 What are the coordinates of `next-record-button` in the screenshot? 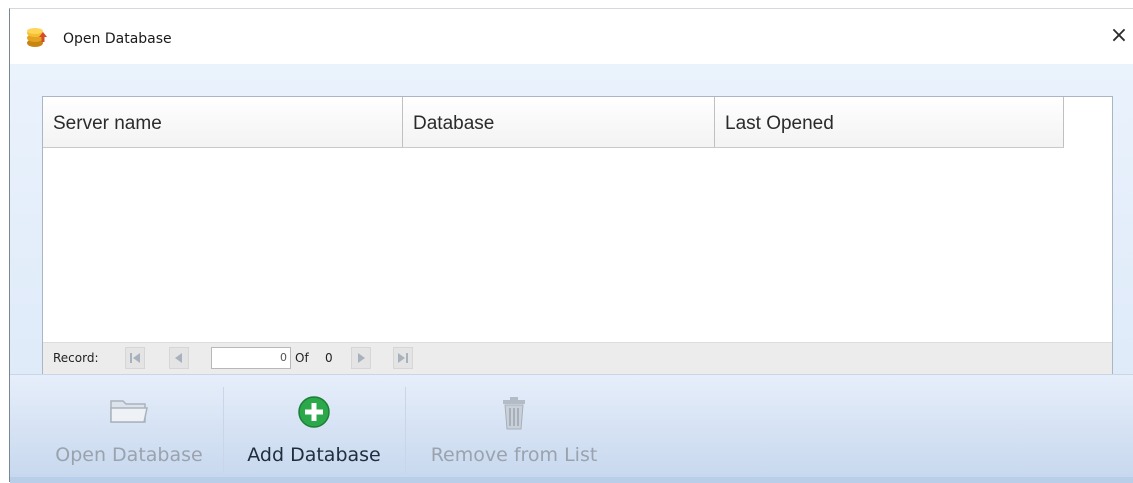 It's located at (361, 358).